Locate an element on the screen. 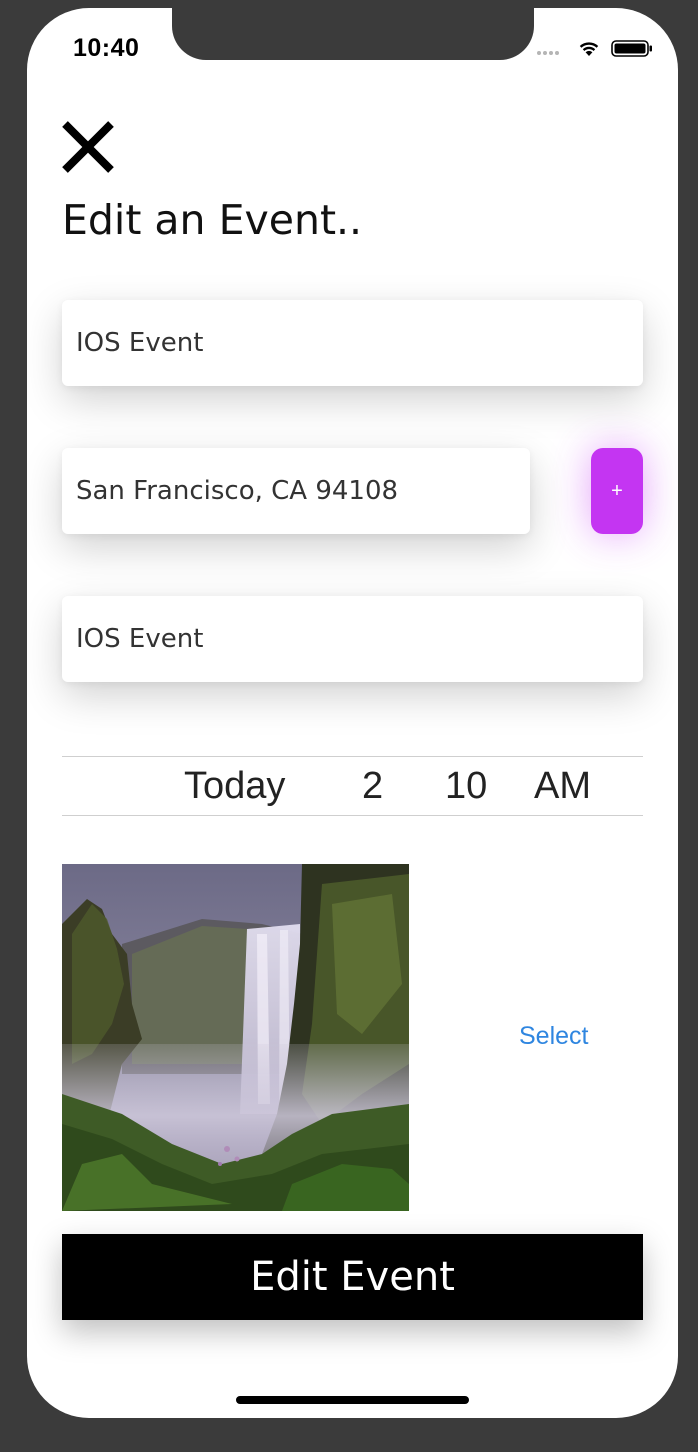  battery-icon is located at coordinates (631, 48).